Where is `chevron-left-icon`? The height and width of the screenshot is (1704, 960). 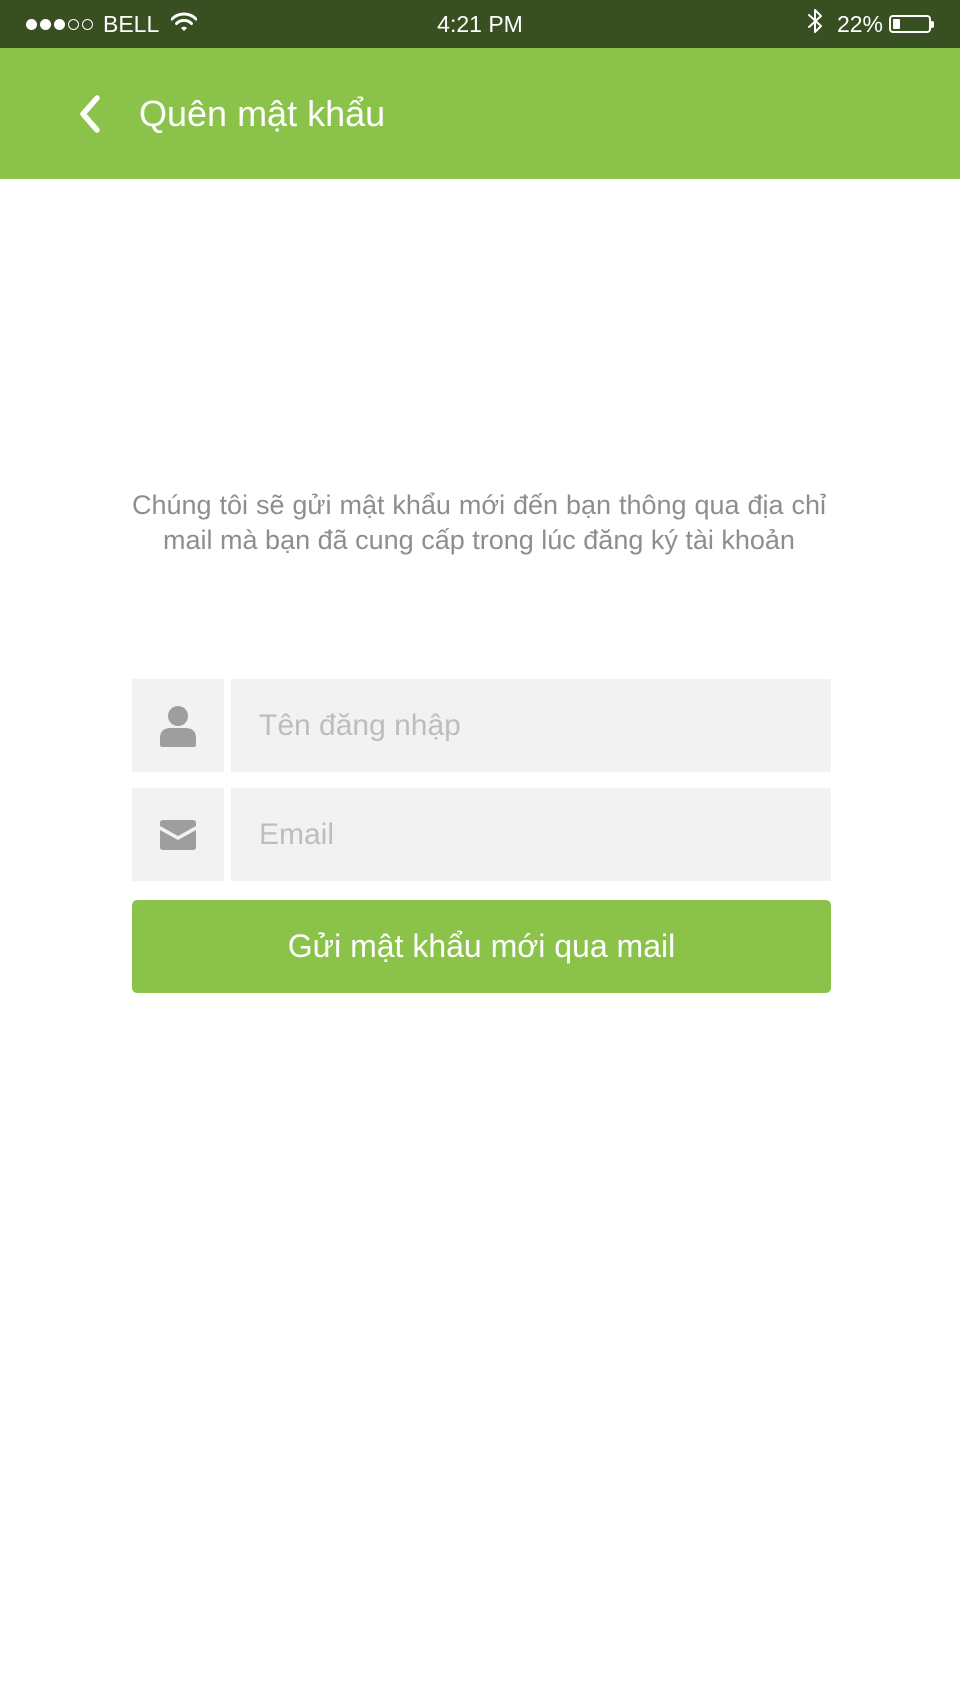 chevron-left-icon is located at coordinates (90, 114).